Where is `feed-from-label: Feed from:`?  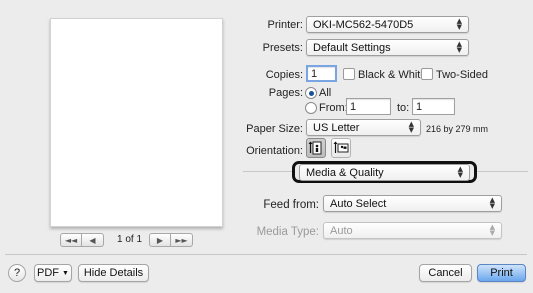
feed-from-label: Feed from: is located at coordinates (291, 205).